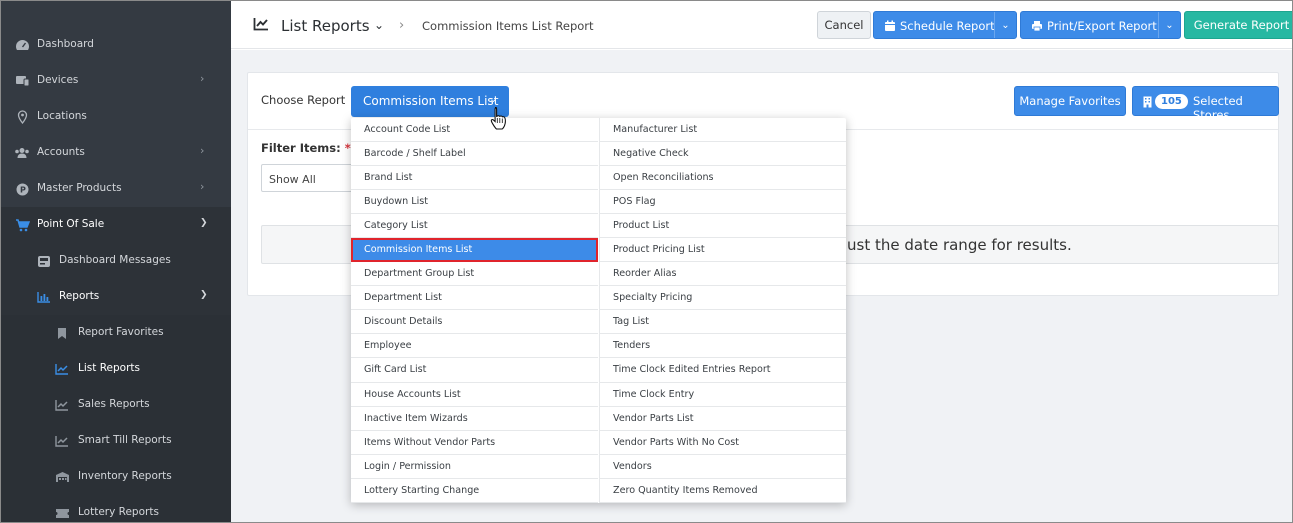 The width and height of the screenshot is (1293, 523). I want to click on sidebar-item-label: Smart Till Reports, so click(125, 440).